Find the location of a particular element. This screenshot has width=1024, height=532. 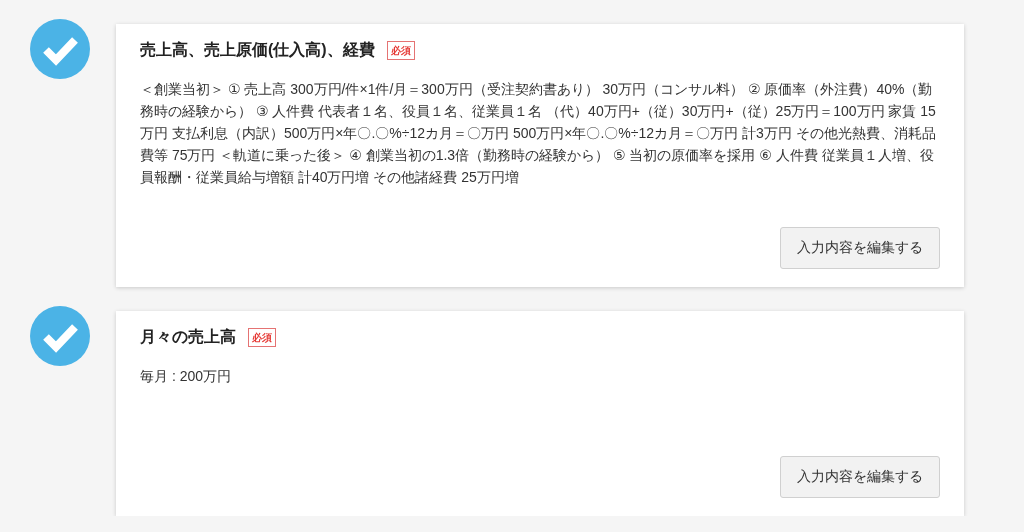

section-title: 月々の売上高 is located at coordinates (188, 337).